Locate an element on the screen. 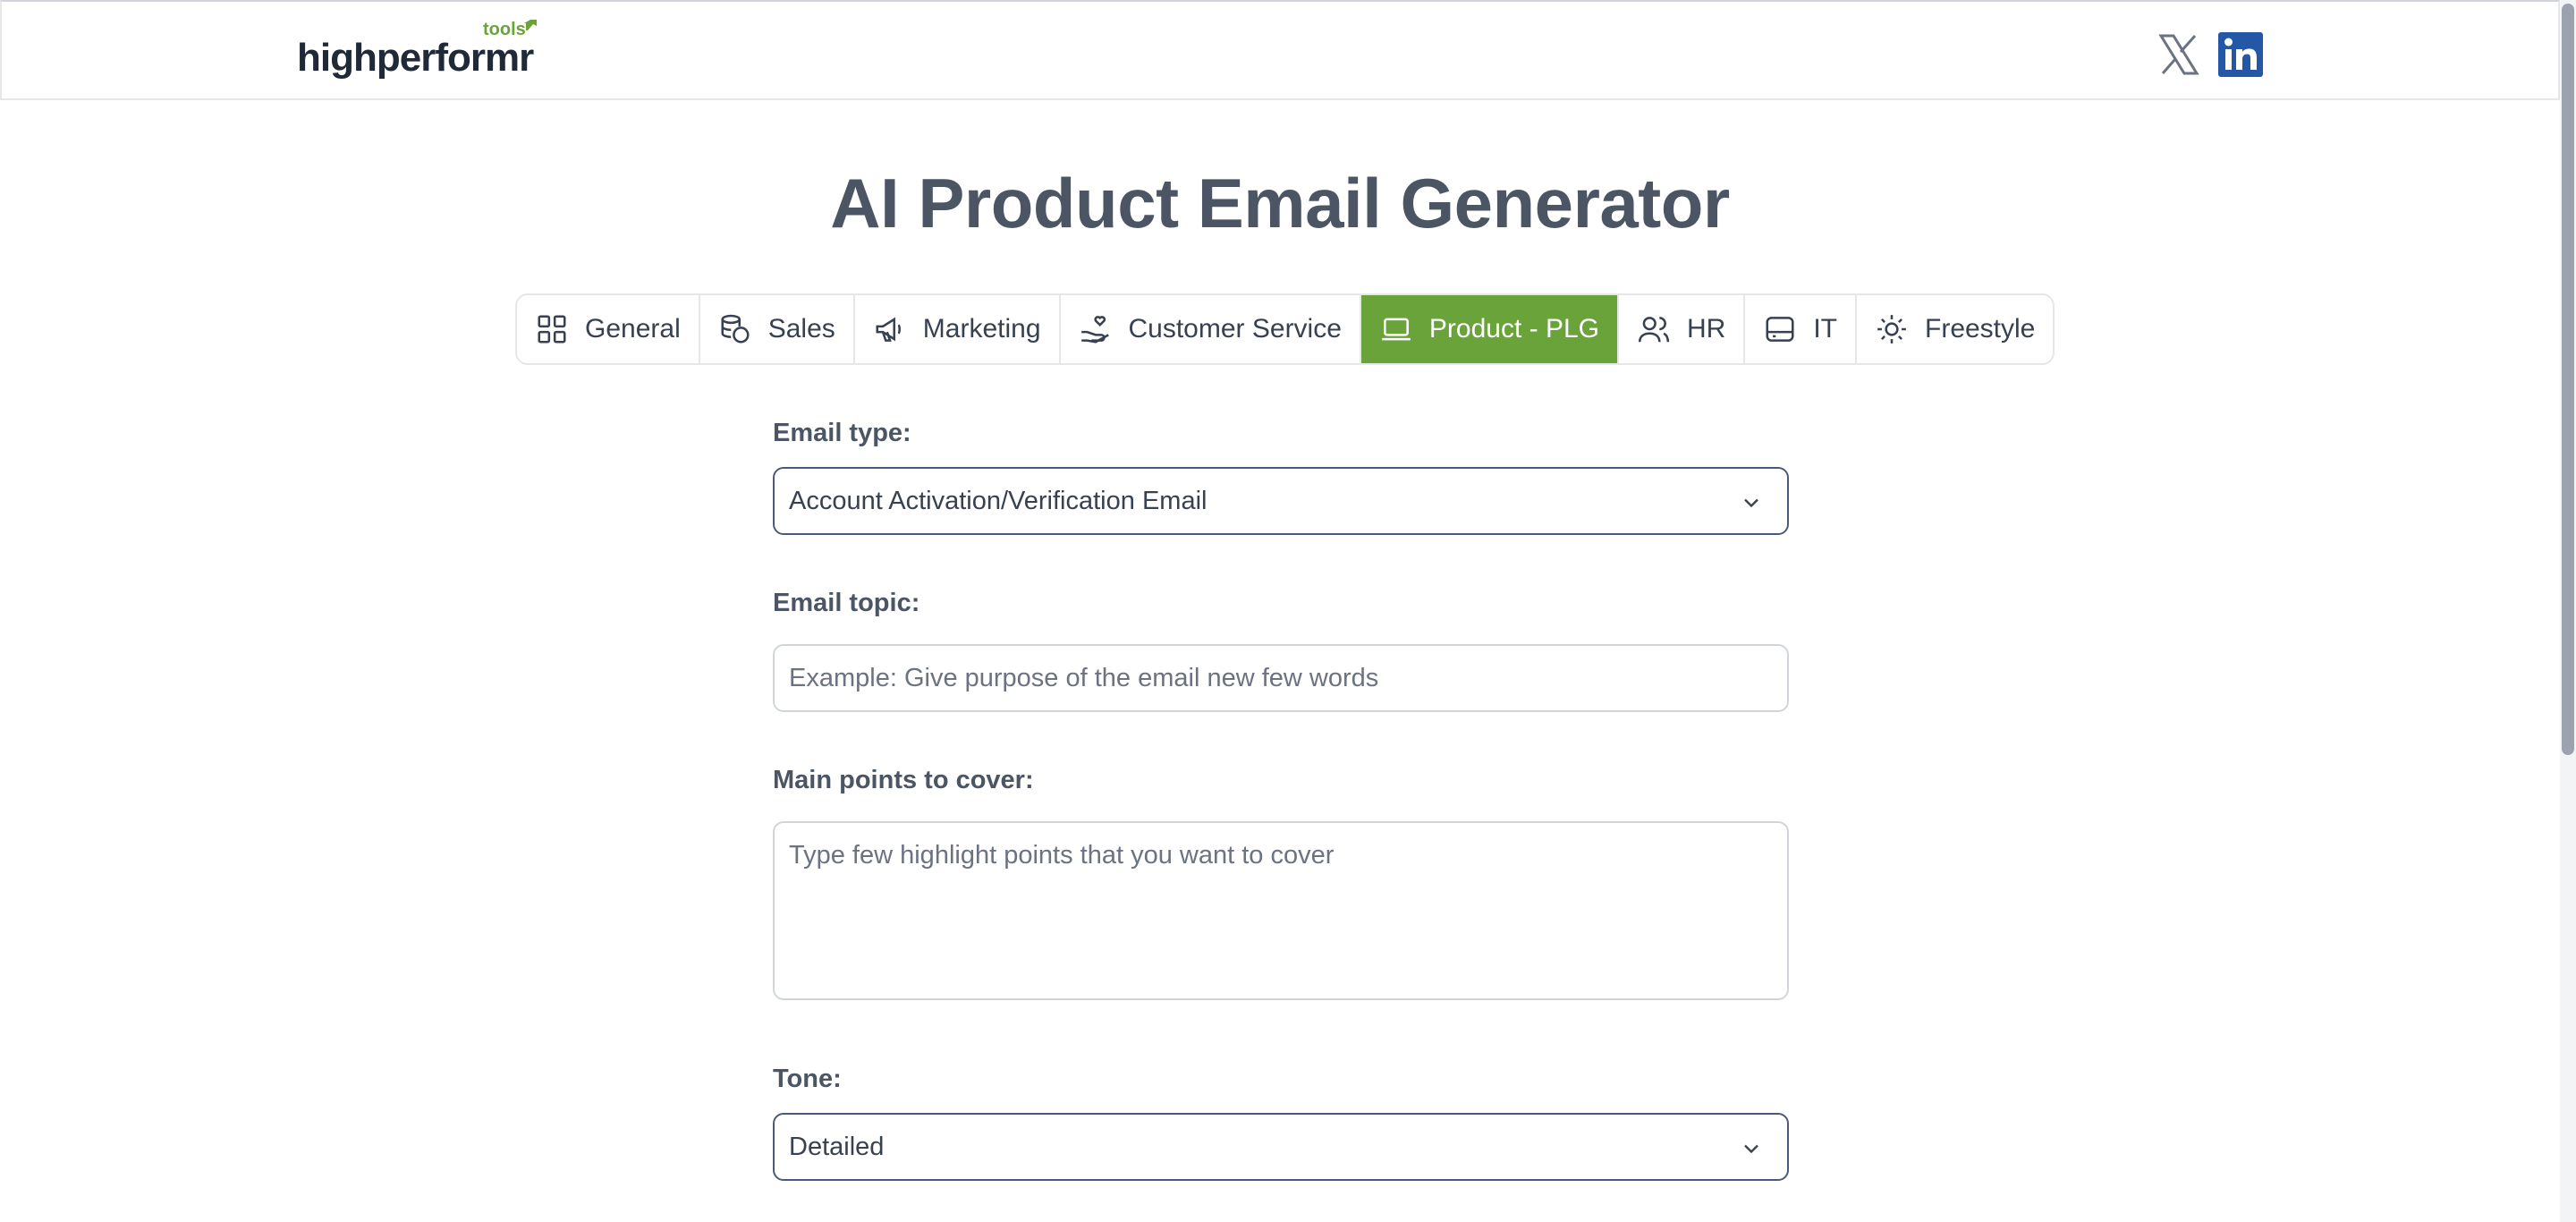 Image resolution: width=2576 pixels, height=1222 pixels. sun-icon is located at coordinates (1891, 329).